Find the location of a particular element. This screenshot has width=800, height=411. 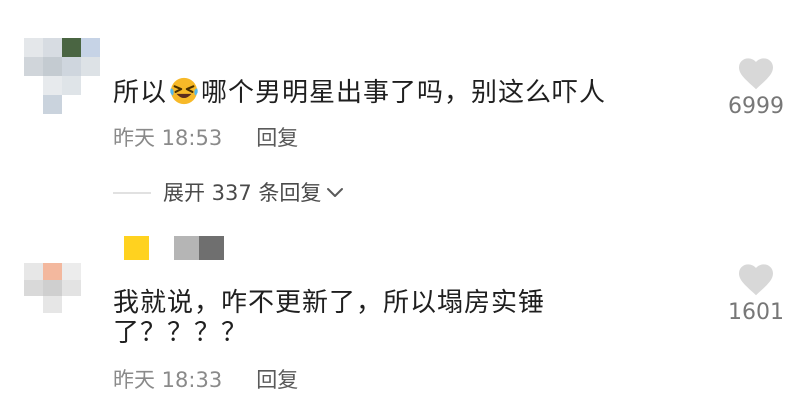

comment-text: 所以 哪个男明星出事了吗，别这么吓人 is located at coordinates (359, 93).